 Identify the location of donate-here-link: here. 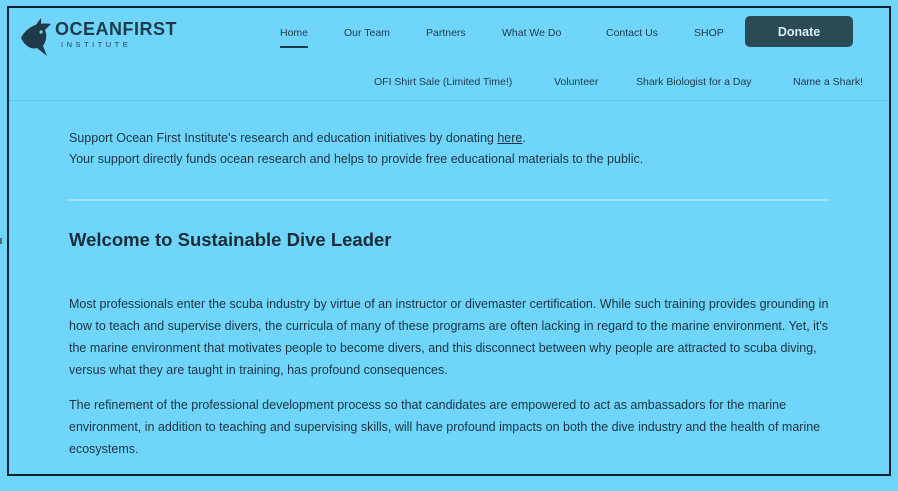
(509, 138).